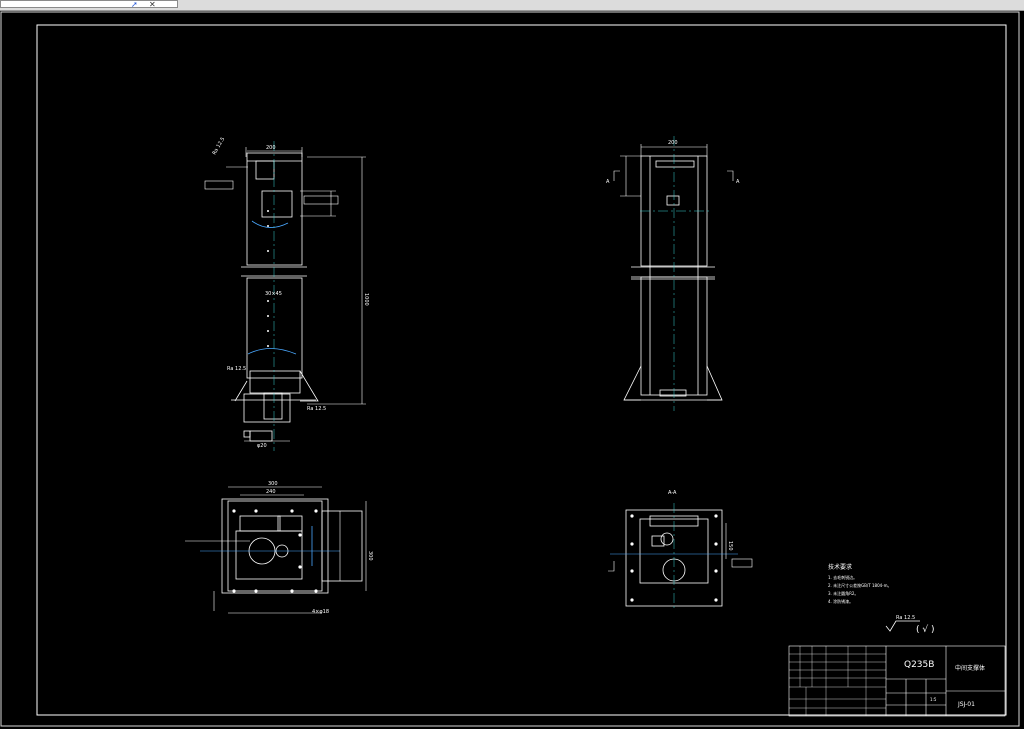 Image resolution: width=1024 pixels, height=729 pixels. I want to click on section-mark-right: A, so click(738, 182).